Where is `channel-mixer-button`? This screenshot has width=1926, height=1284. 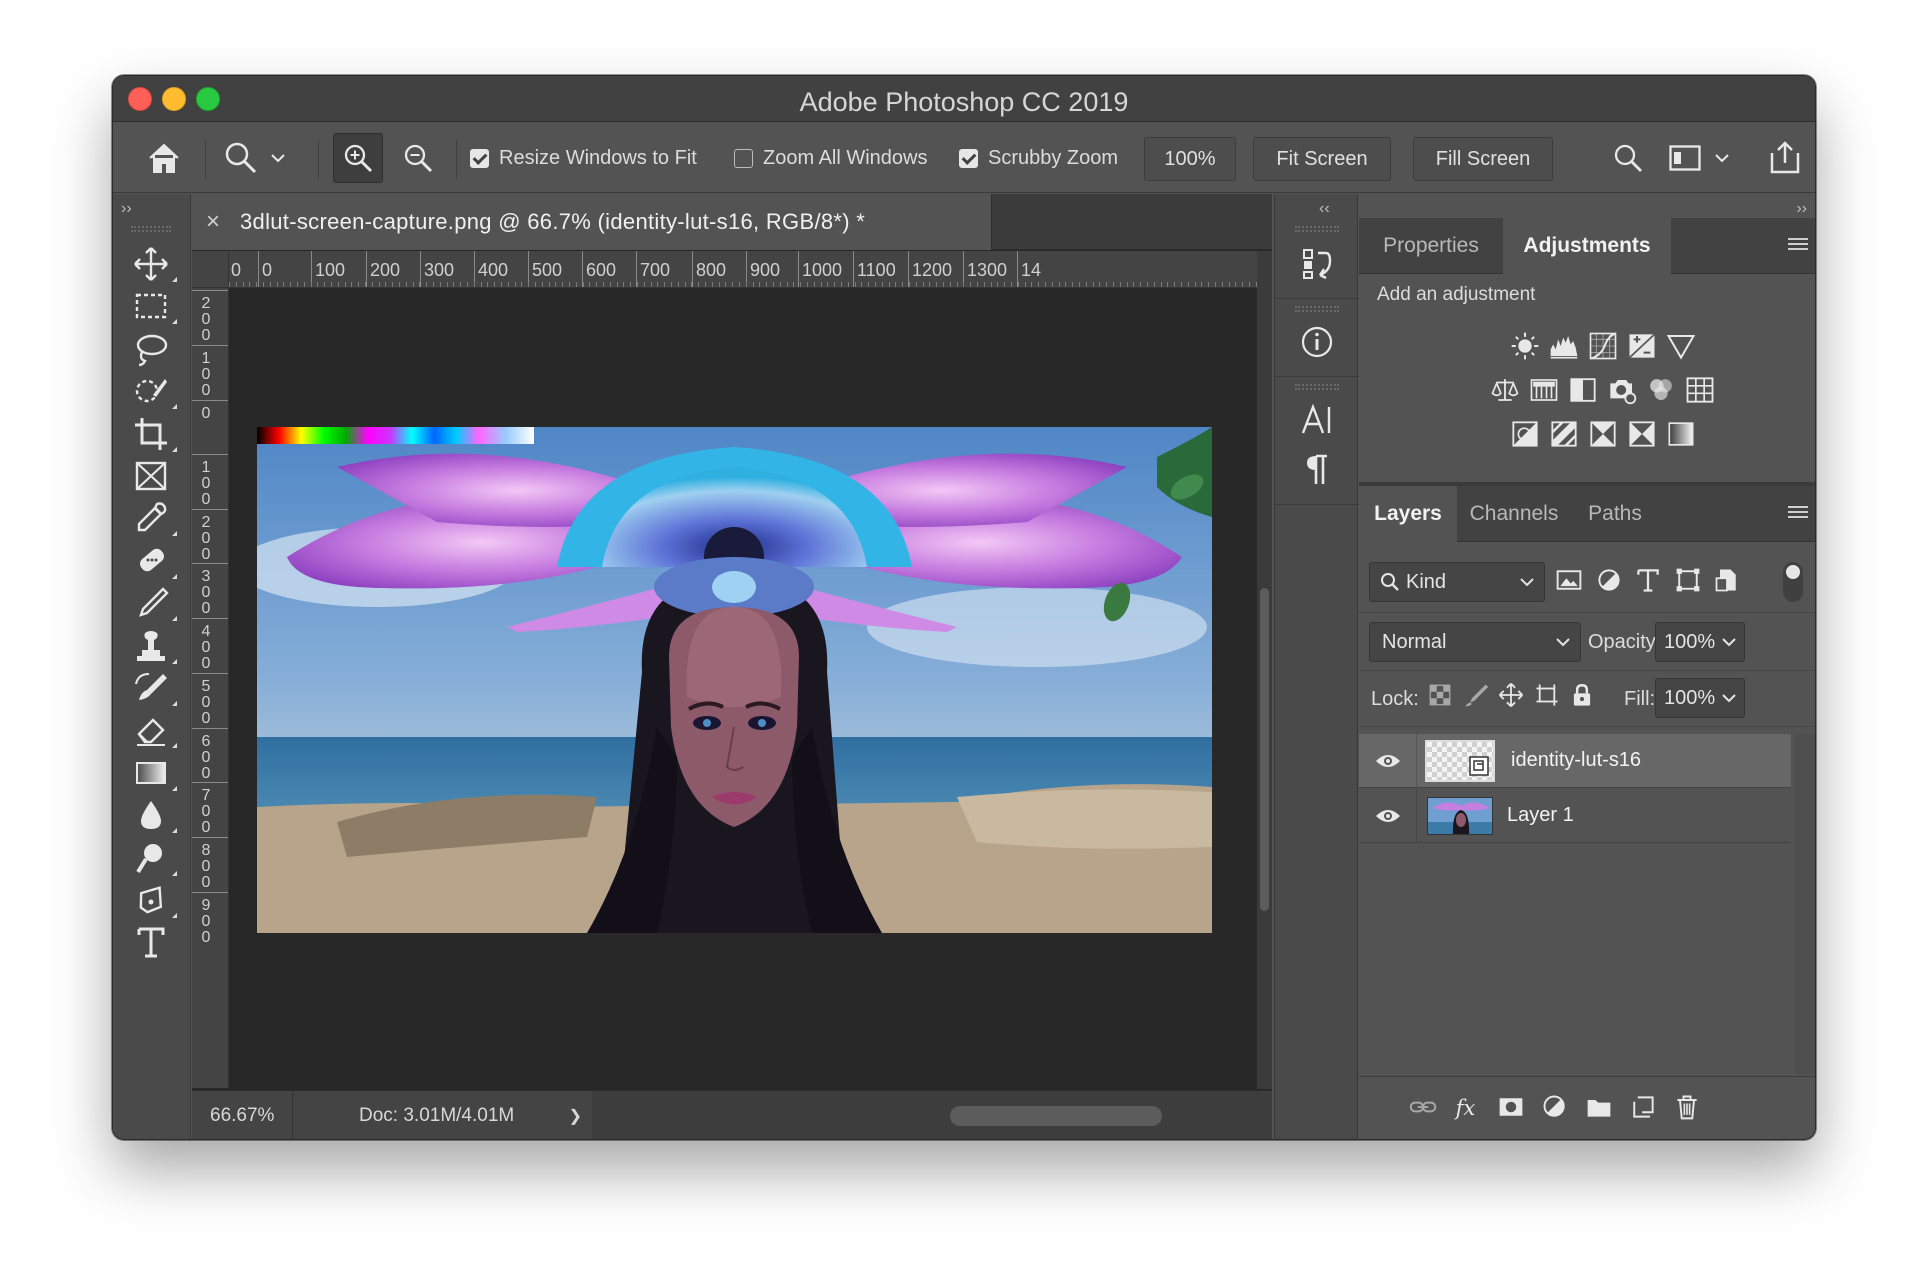 channel-mixer-button is located at coordinates (1661, 390).